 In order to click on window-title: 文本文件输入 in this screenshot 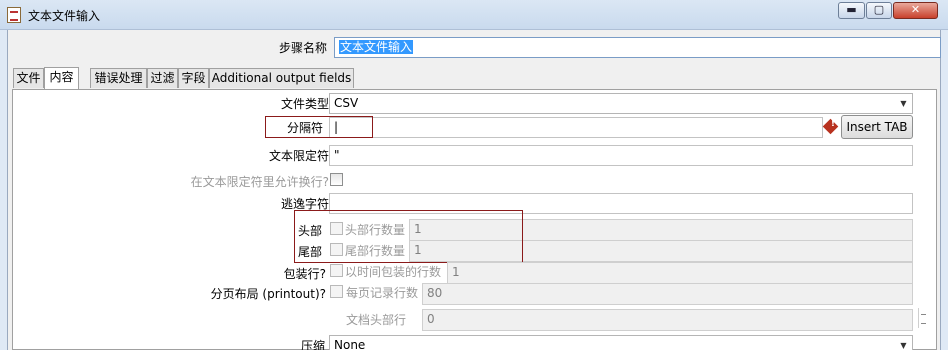, I will do `click(64, 16)`.